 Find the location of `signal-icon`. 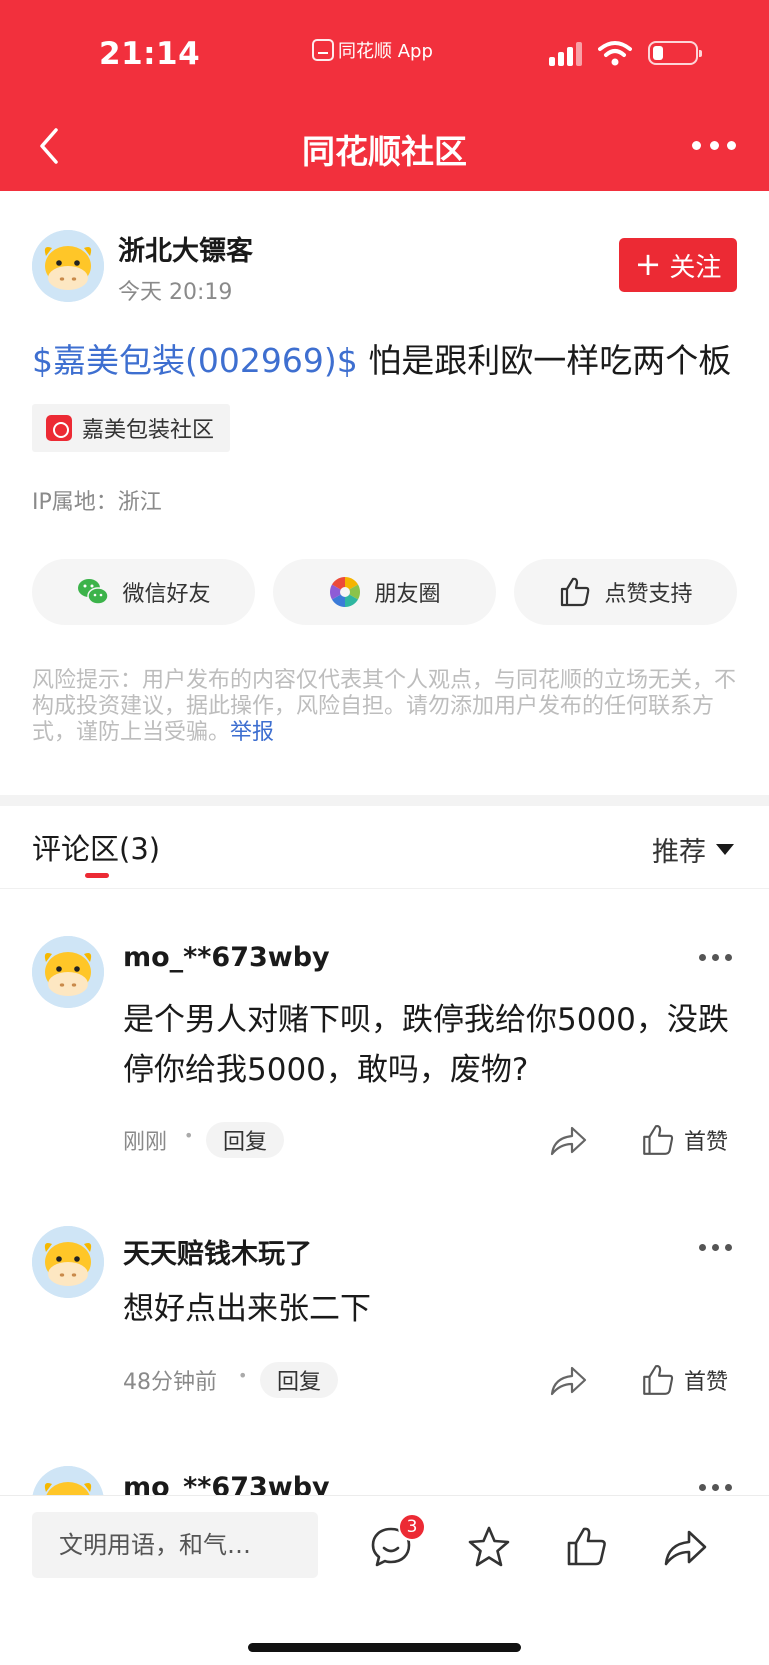

signal-icon is located at coordinates (565, 53).